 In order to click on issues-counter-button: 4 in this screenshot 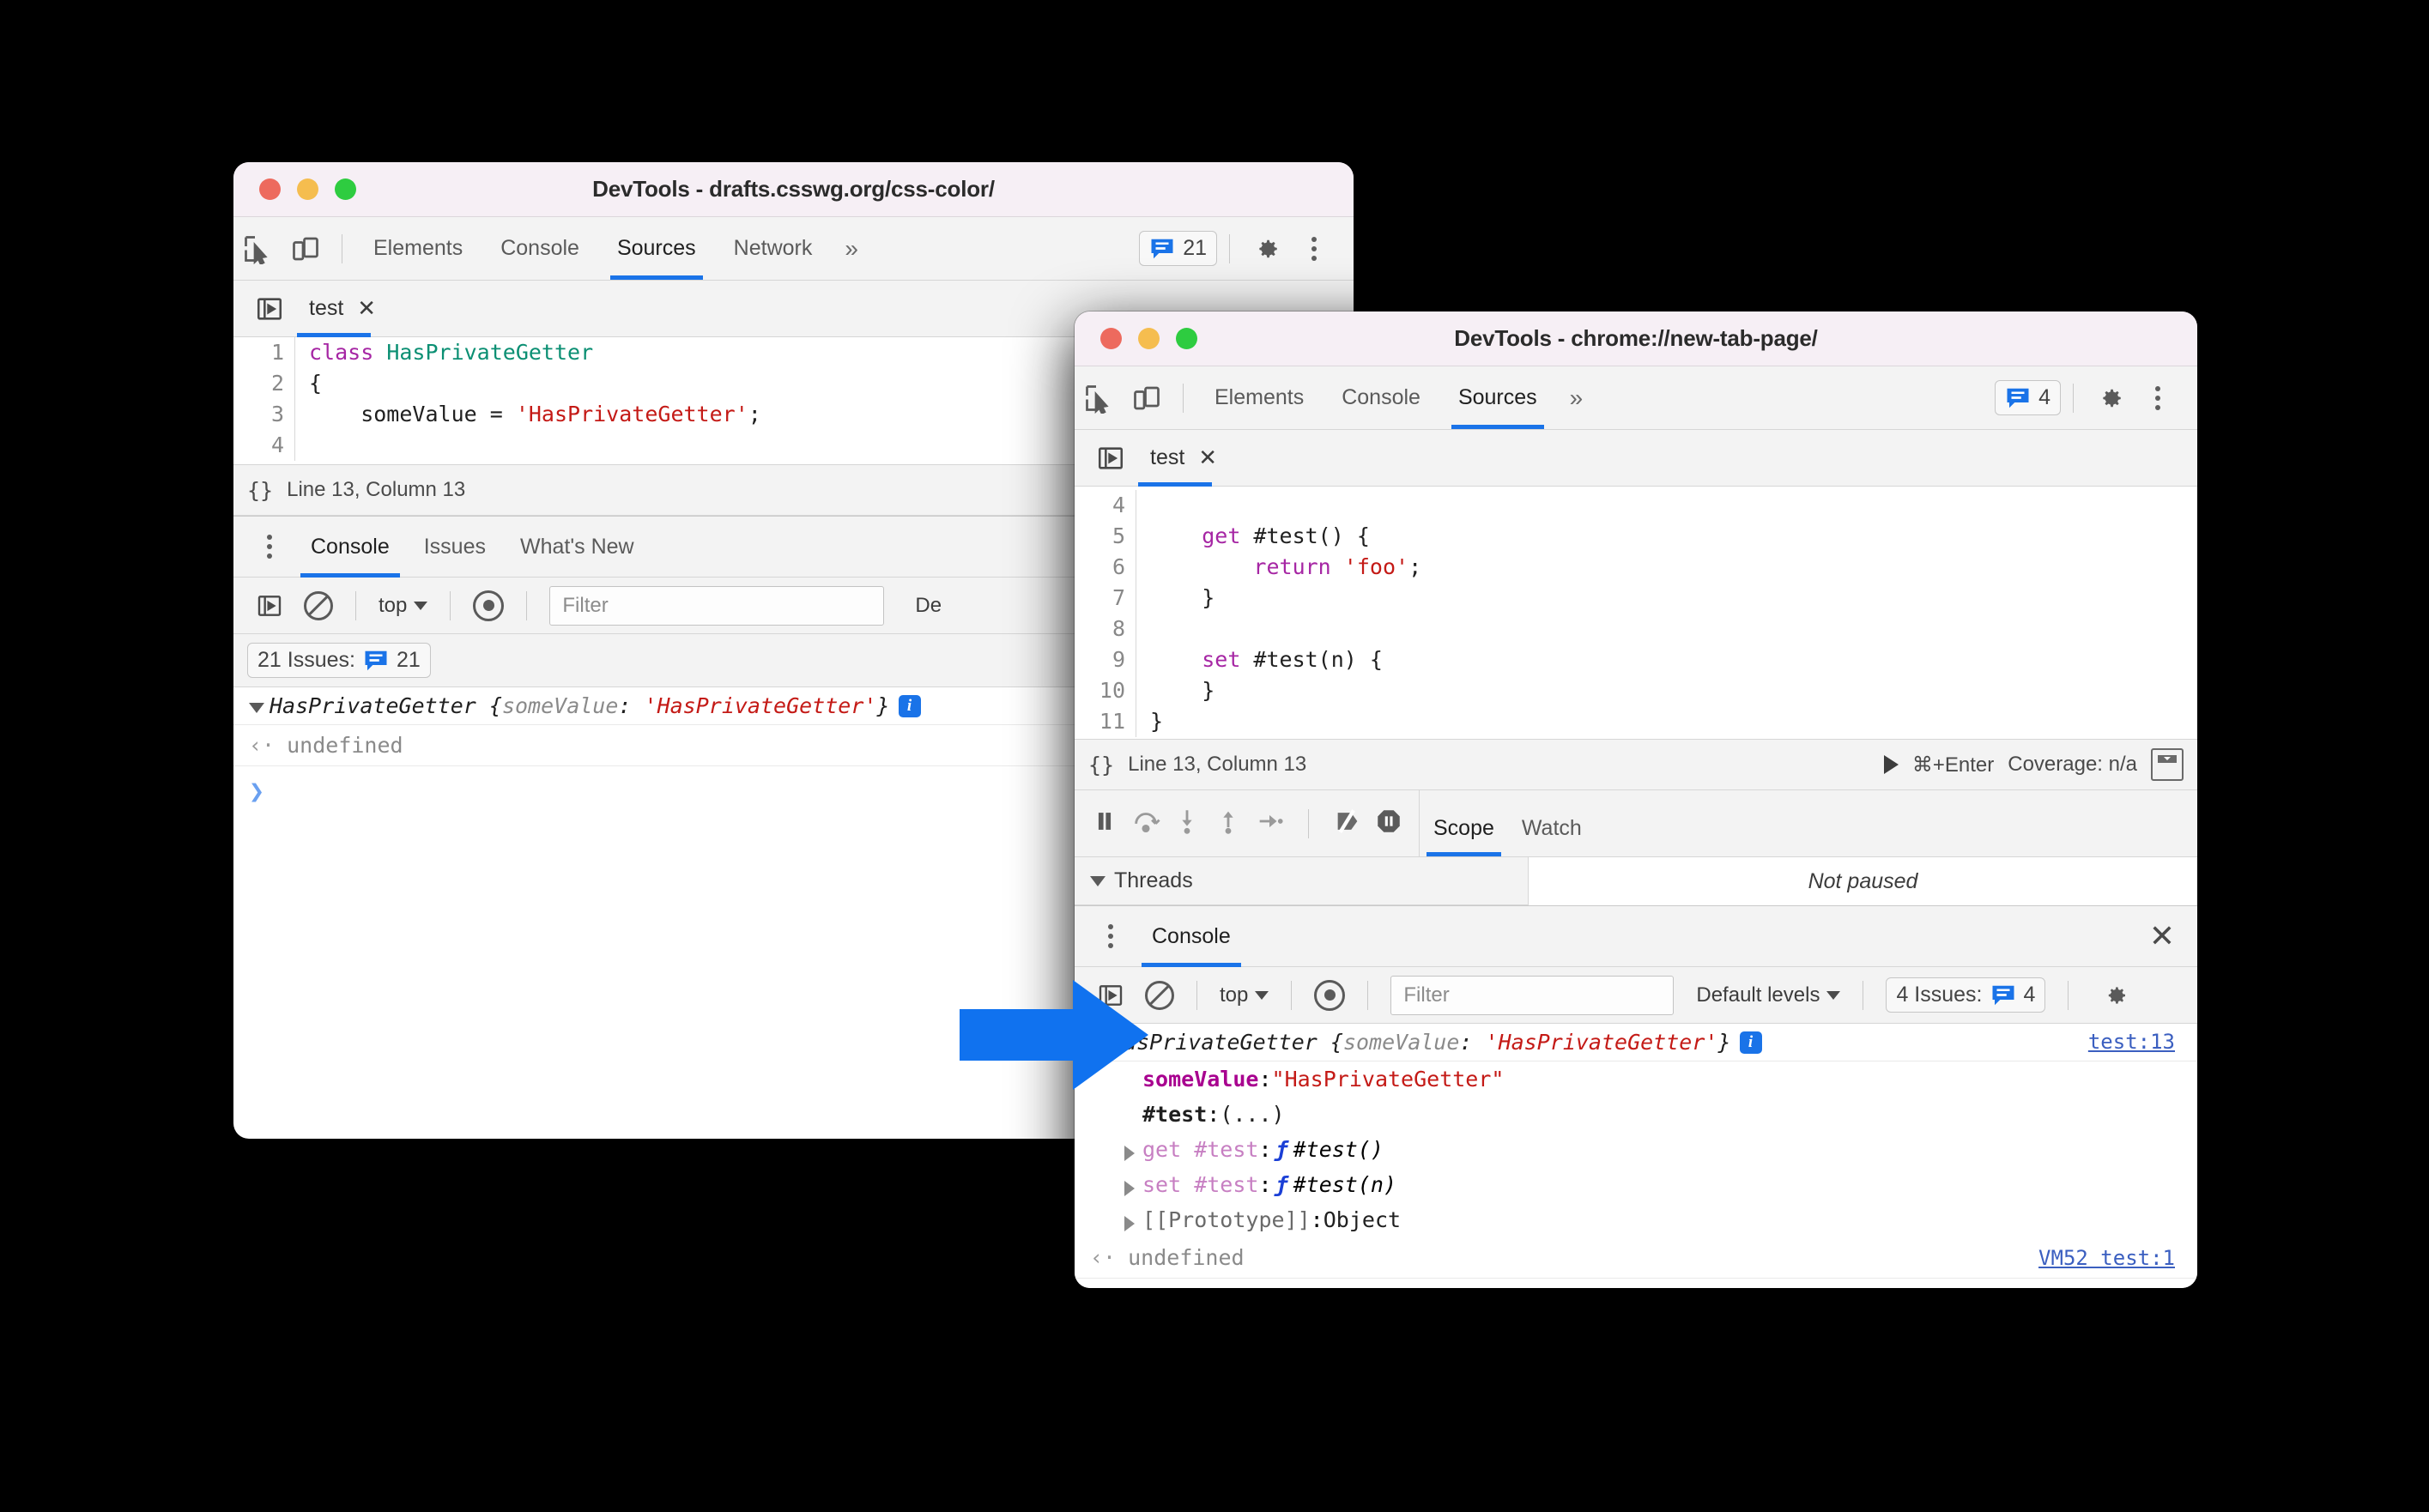, I will do `click(2028, 397)`.